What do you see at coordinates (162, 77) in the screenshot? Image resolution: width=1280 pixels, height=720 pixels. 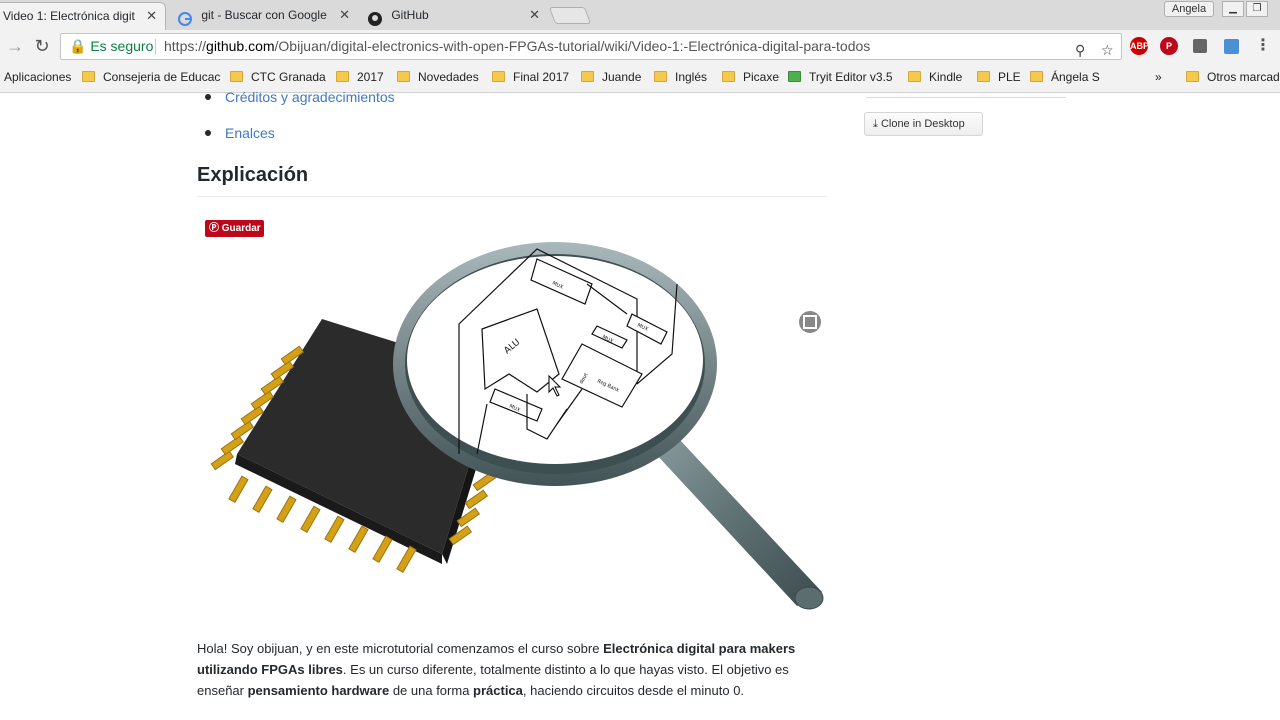 I see `bookmark-label: Consejeria de Educac` at bounding box center [162, 77].